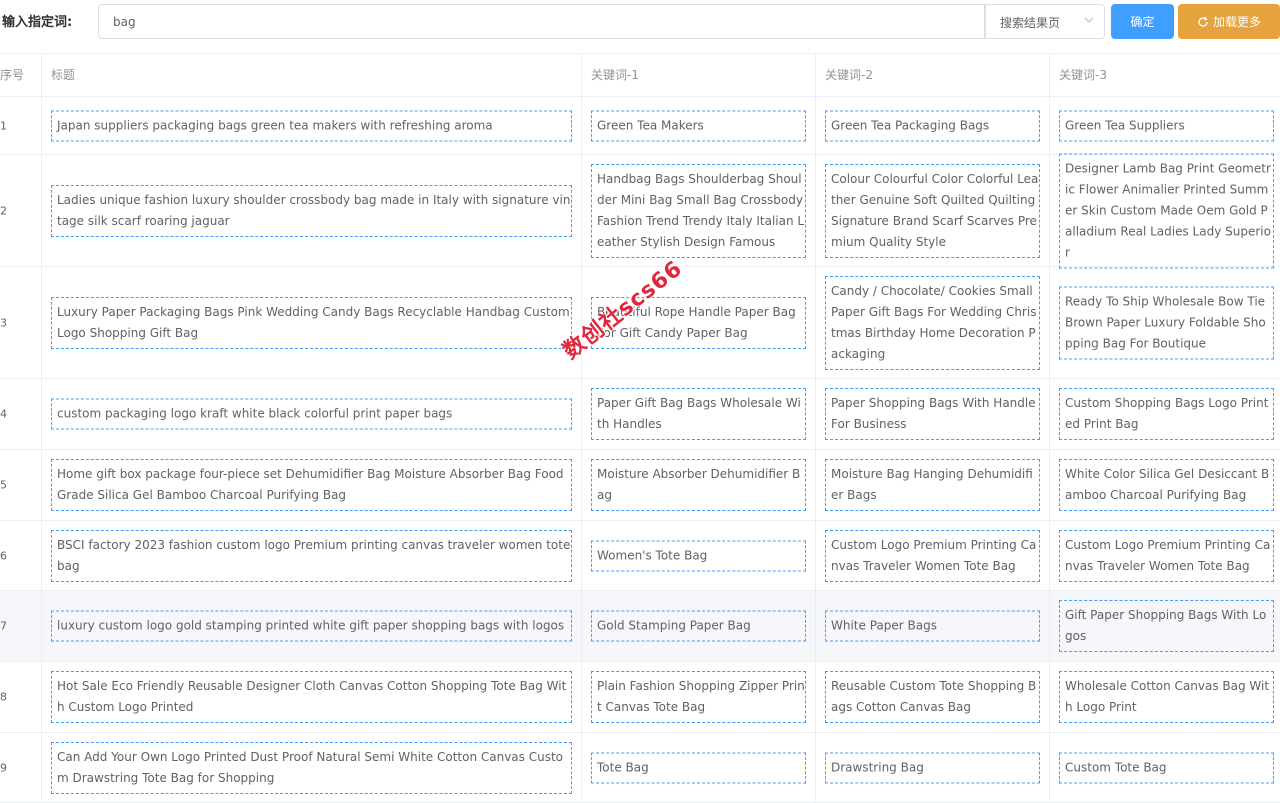 This screenshot has height=803, width=1280. I want to click on header-cell: 关键词-1, so click(699, 75).